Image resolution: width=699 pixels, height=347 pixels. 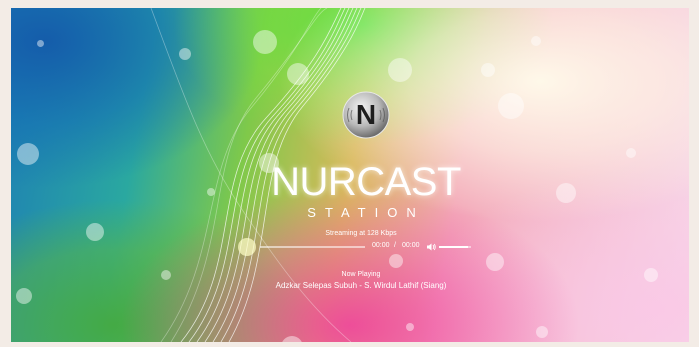 I want to click on logo-n-icon: N, so click(x=366, y=115).